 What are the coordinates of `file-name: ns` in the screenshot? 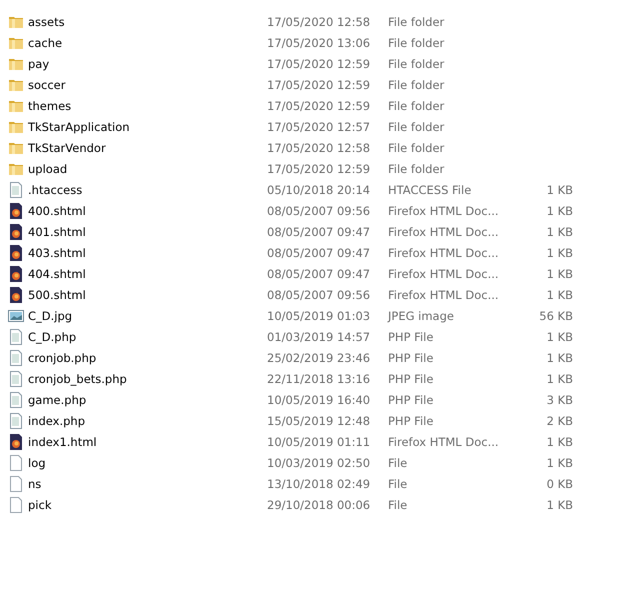 It's located at (147, 483).